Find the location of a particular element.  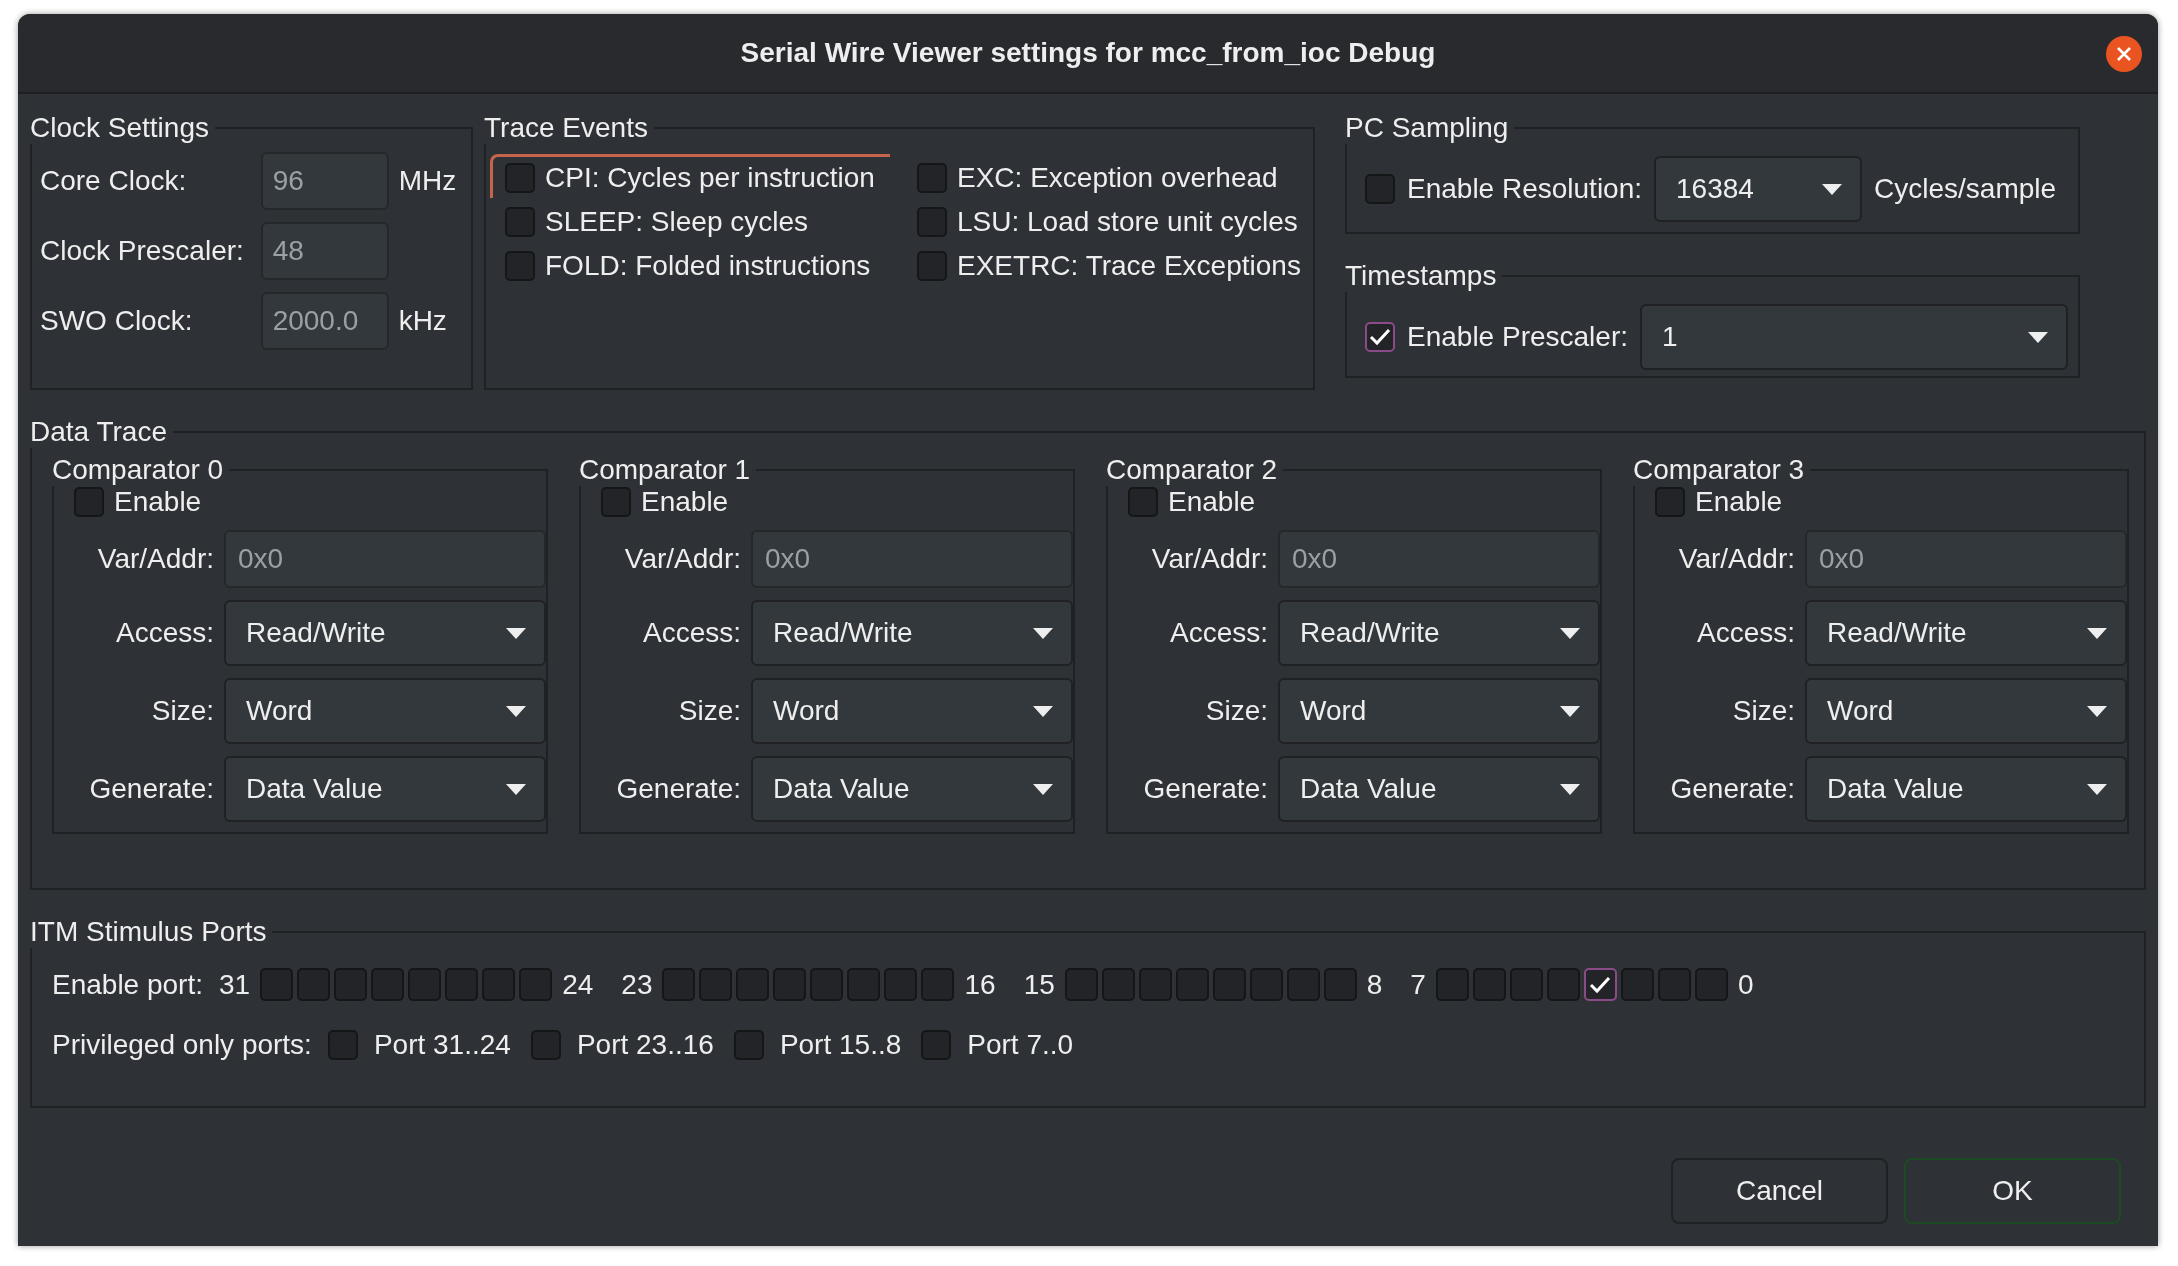

option-label: Port 23..16 is located at coordinates (645, 1045).